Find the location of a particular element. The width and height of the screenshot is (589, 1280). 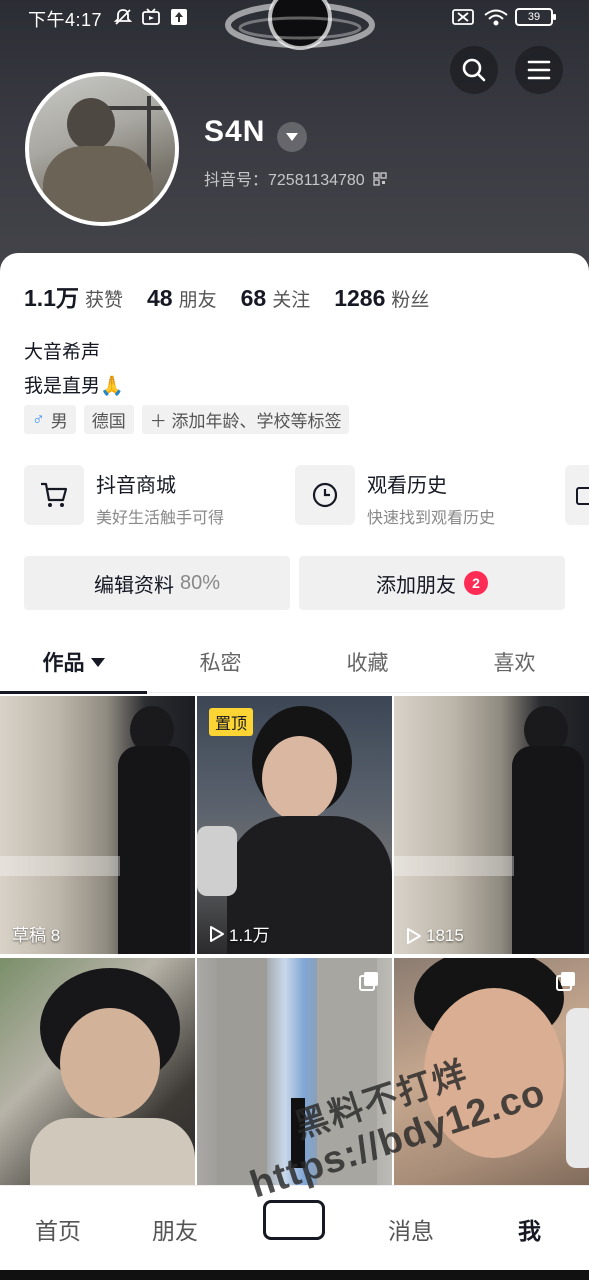

play-count: 1815 is located at coordinates (435, 936).